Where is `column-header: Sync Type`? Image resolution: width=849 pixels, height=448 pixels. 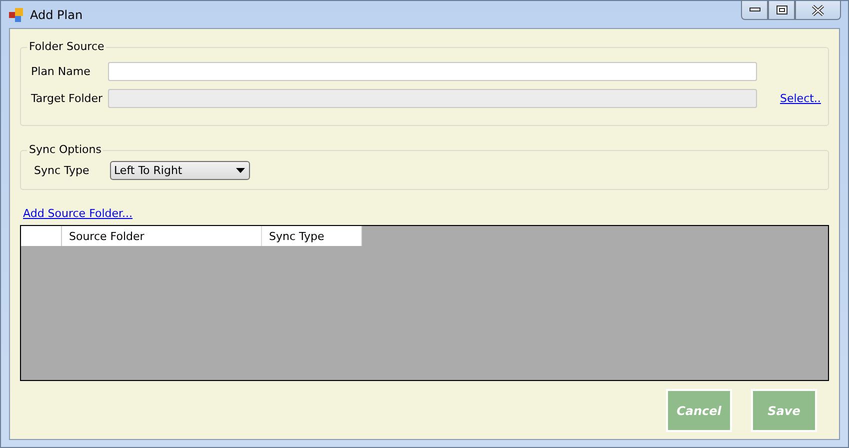 column-header: Sync Type is located at coordinates (312, 236).